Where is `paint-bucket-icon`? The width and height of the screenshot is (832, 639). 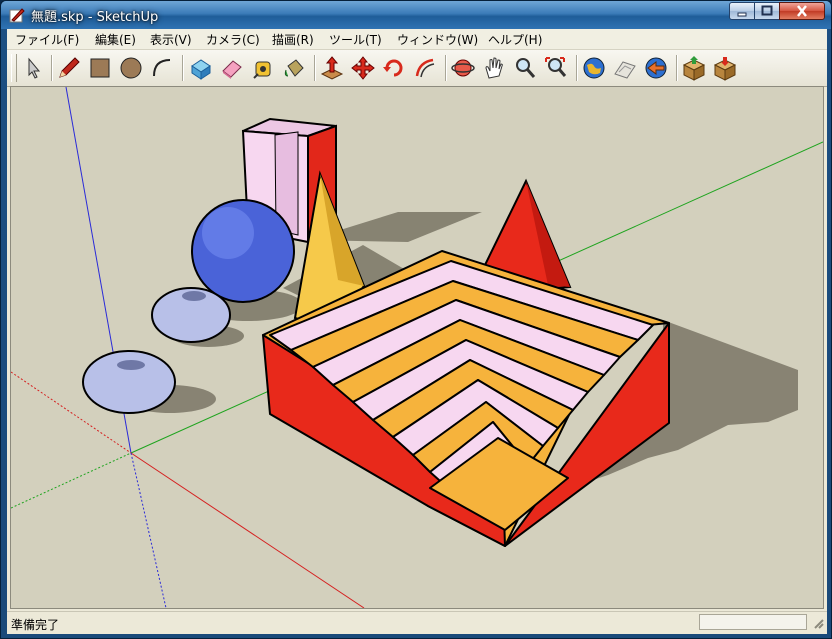
paint-bucket-icon is located at coordinates (294, 68).